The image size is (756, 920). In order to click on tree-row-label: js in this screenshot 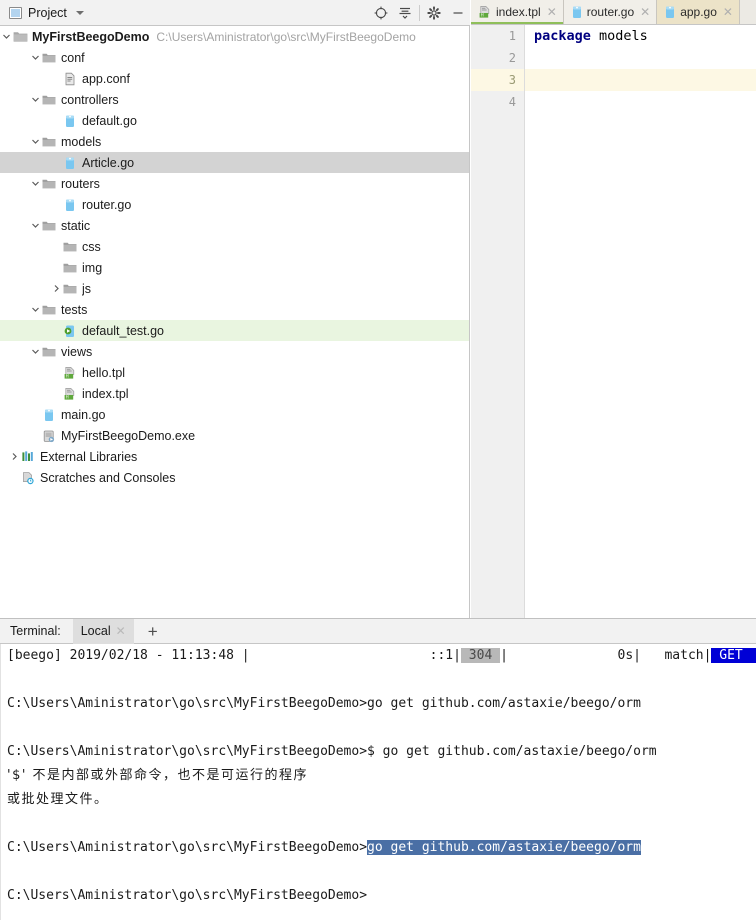, I will do `click(87, 288)`.